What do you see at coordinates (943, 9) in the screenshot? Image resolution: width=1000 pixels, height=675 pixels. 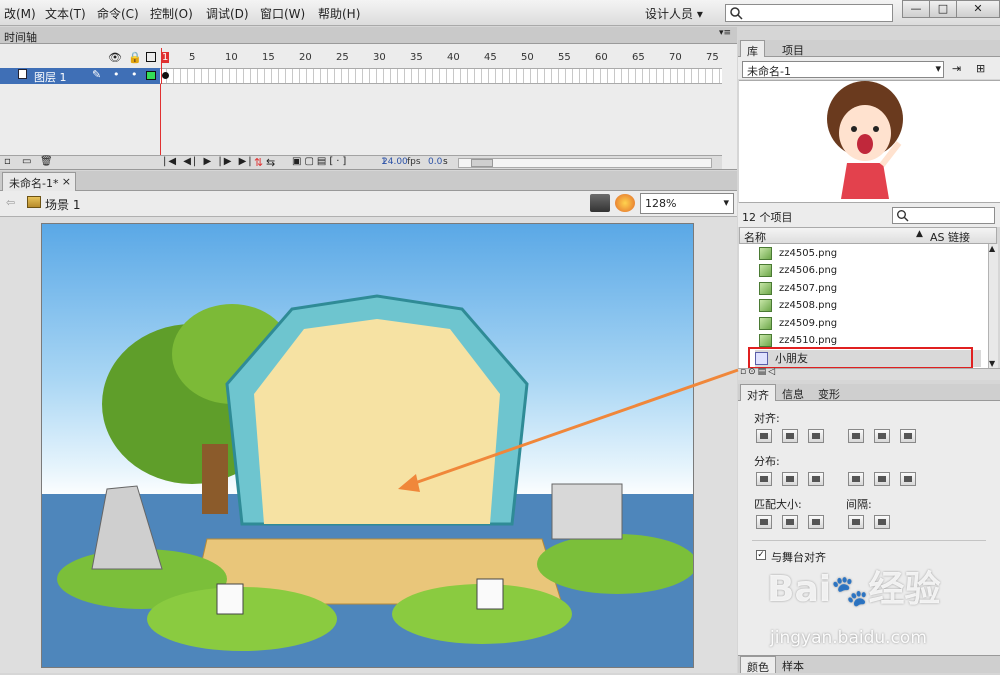 I see `restore-button: □` at bounding box center [943, 9].